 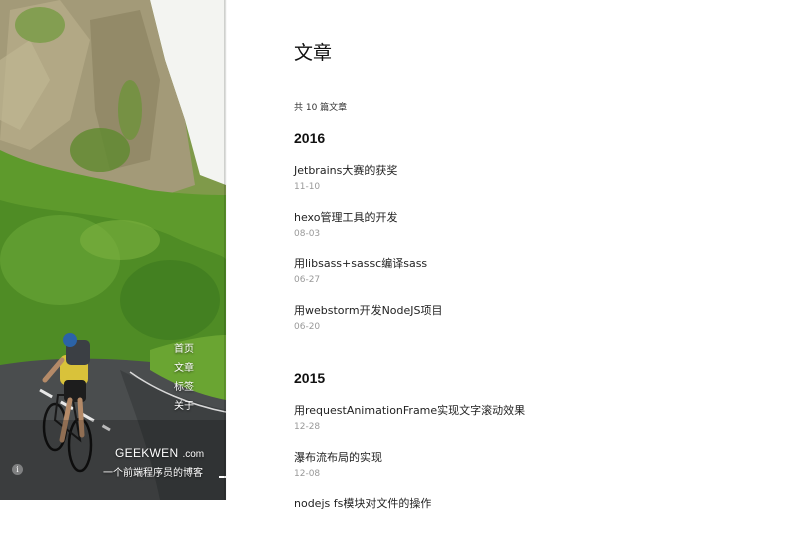 What do you see at coordinates (307, 280) in the screenshot?
I see `post-date: 06-27` at bounding box center [307, 280].